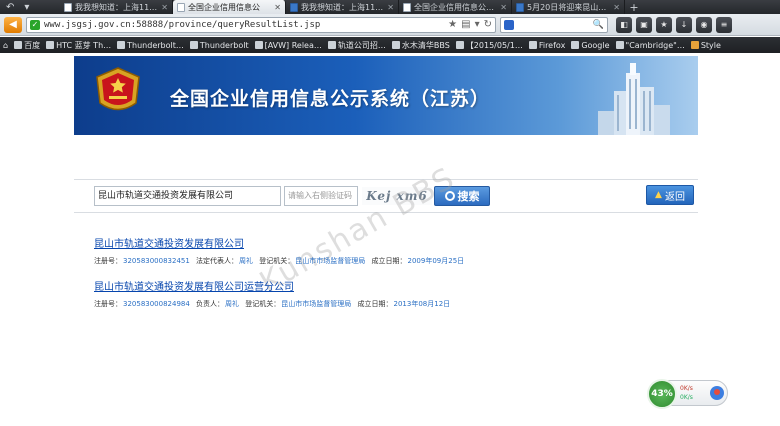 This screenshot has width=780, height=426. I want to click on tab-0: 我我想知道：上海11… ✕, so click(116, 7).